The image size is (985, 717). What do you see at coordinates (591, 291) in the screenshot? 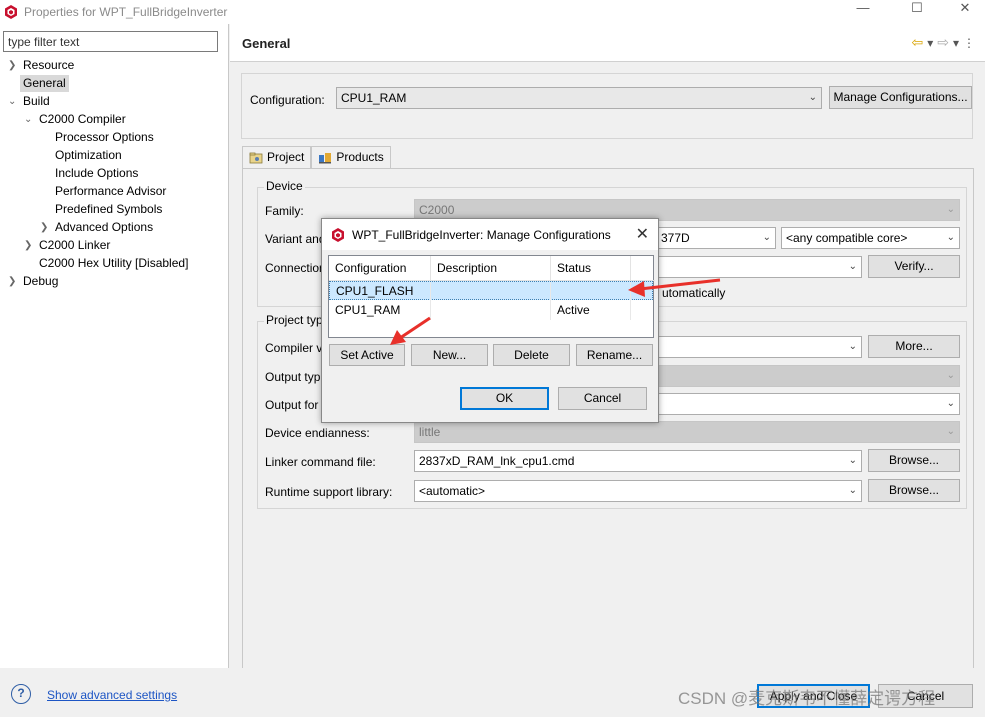
I see `row-status-cell` at bounding box center [591, 291].